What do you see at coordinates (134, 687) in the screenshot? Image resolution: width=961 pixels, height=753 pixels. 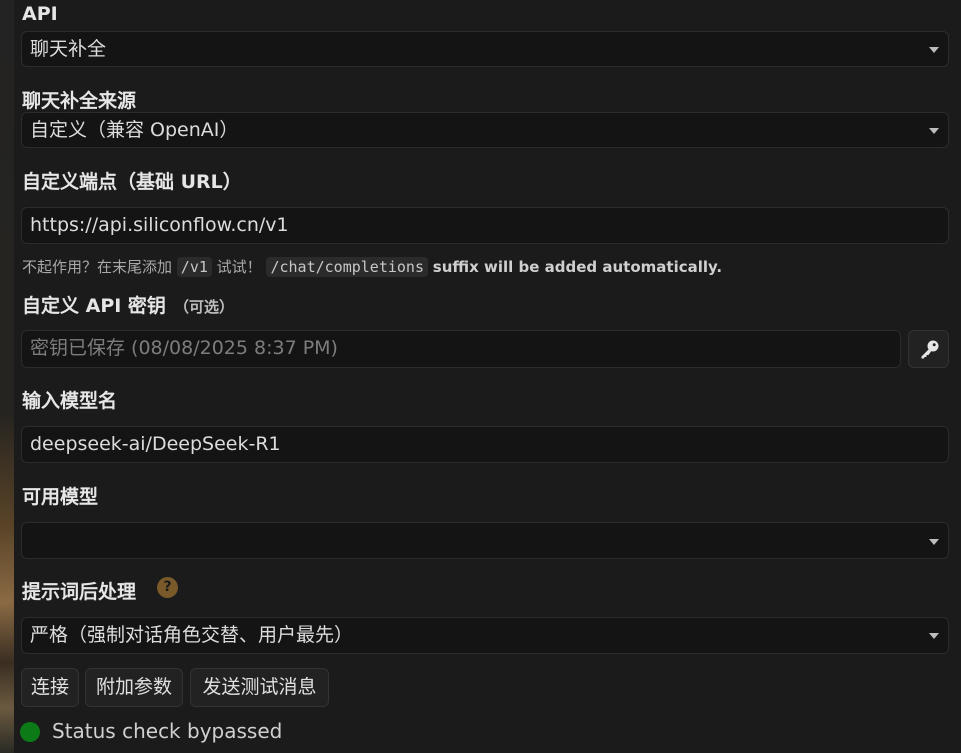 I see `extra-params-button: 附加参数` at bounding box center [134, 687].